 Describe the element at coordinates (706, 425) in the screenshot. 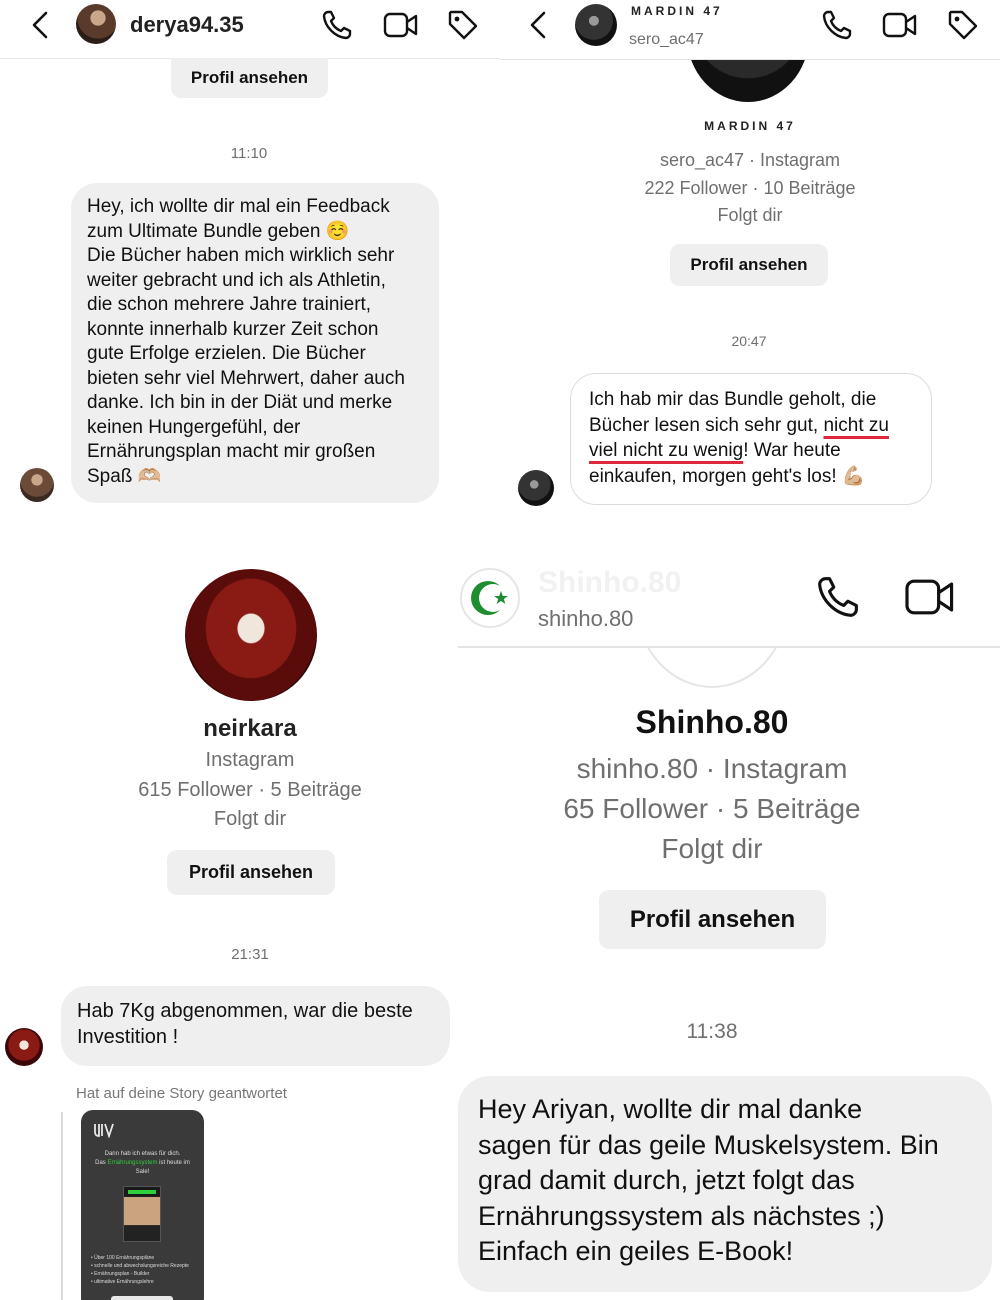

I see `message-text: Bücher lesen sich sehr gut,` at that location.